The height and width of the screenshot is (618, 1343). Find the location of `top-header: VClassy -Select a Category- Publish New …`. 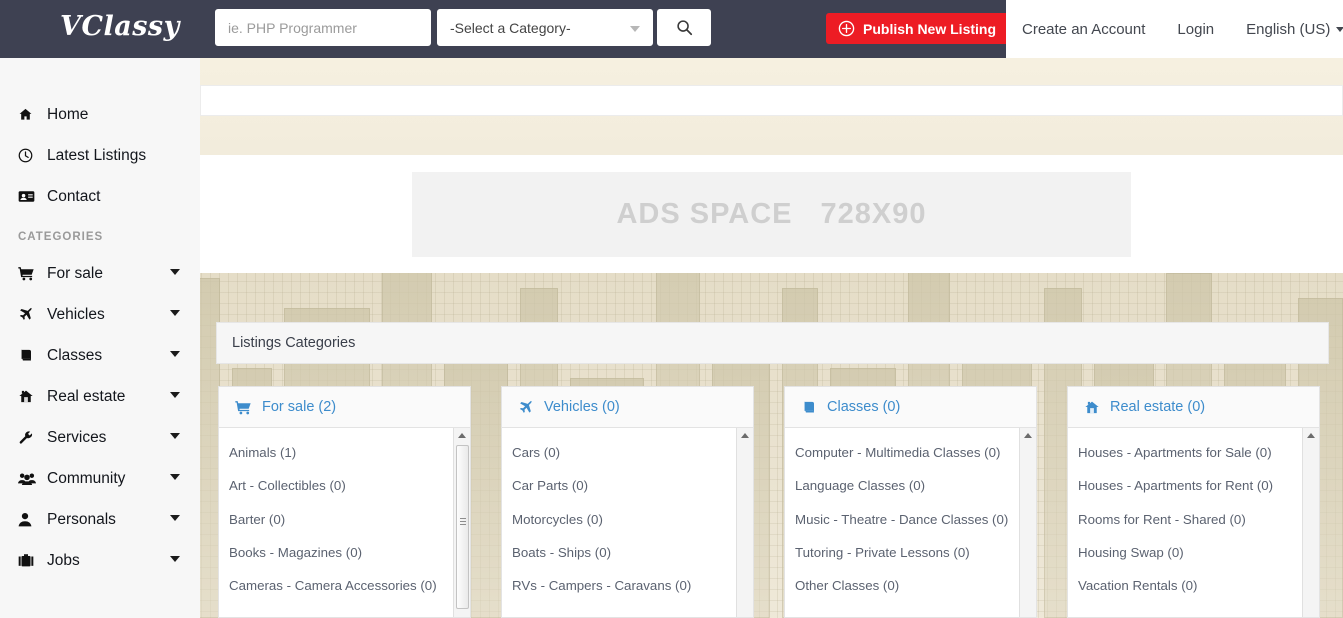

top-header: VClassy -Select a Category- Publish New … is located at coordinates (671, 29).